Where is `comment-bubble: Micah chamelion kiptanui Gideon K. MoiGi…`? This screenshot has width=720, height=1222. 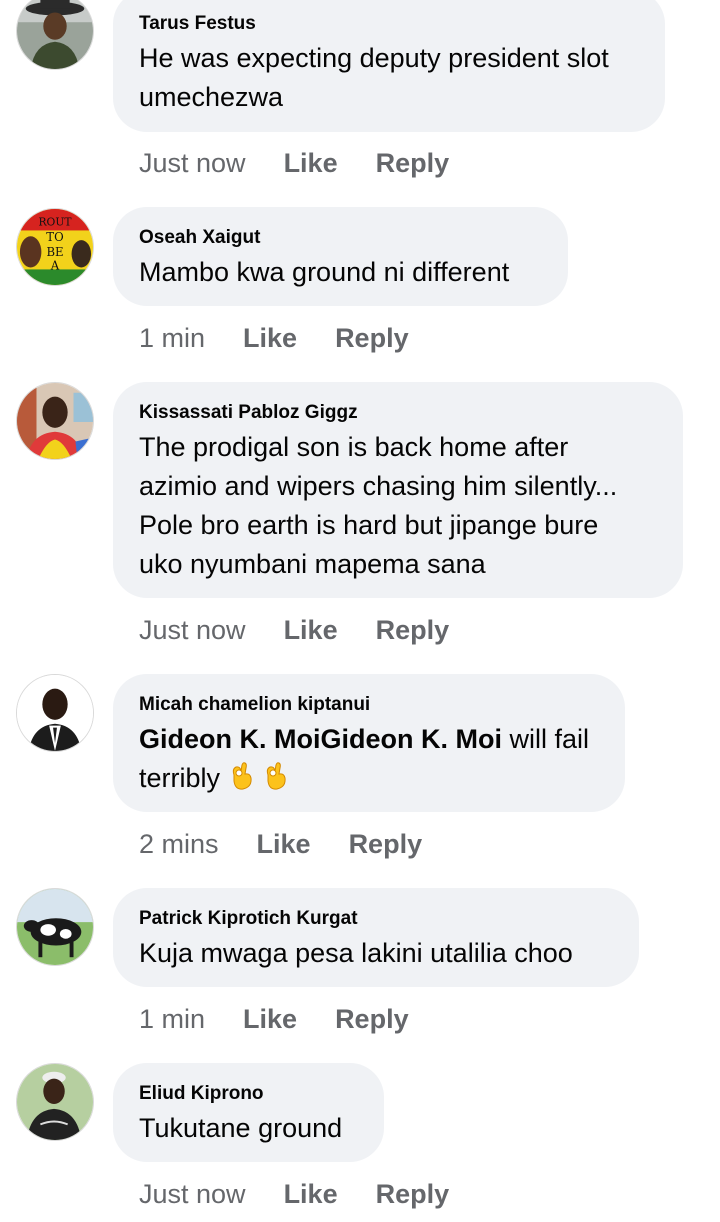
comment-bubble: Micah chamelion kiptanui Gideon K. MoiGi… is located at coordinates (369, 743).